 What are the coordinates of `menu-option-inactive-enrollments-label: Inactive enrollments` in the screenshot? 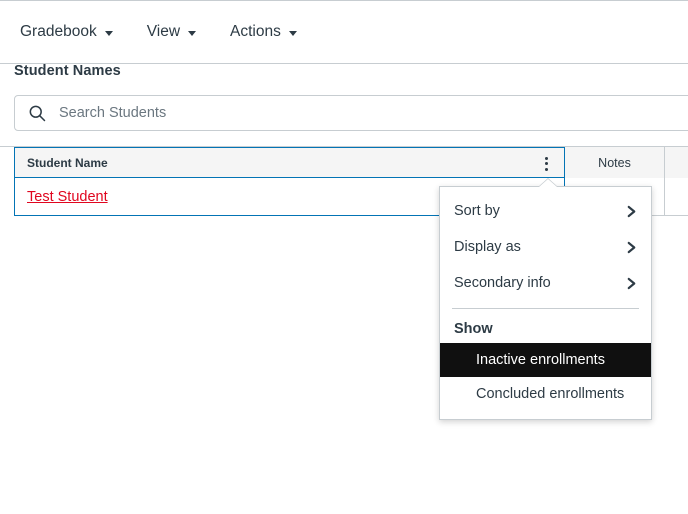 It's located at (540, 360).